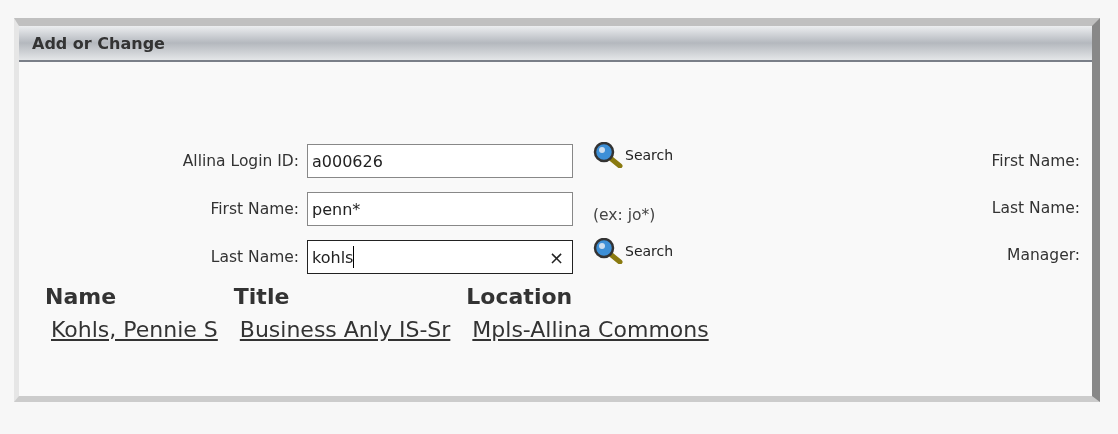  Describe the element at coordinates (1035, 208) in the screenshot. I see `detail-label: Last Name:` at that location.